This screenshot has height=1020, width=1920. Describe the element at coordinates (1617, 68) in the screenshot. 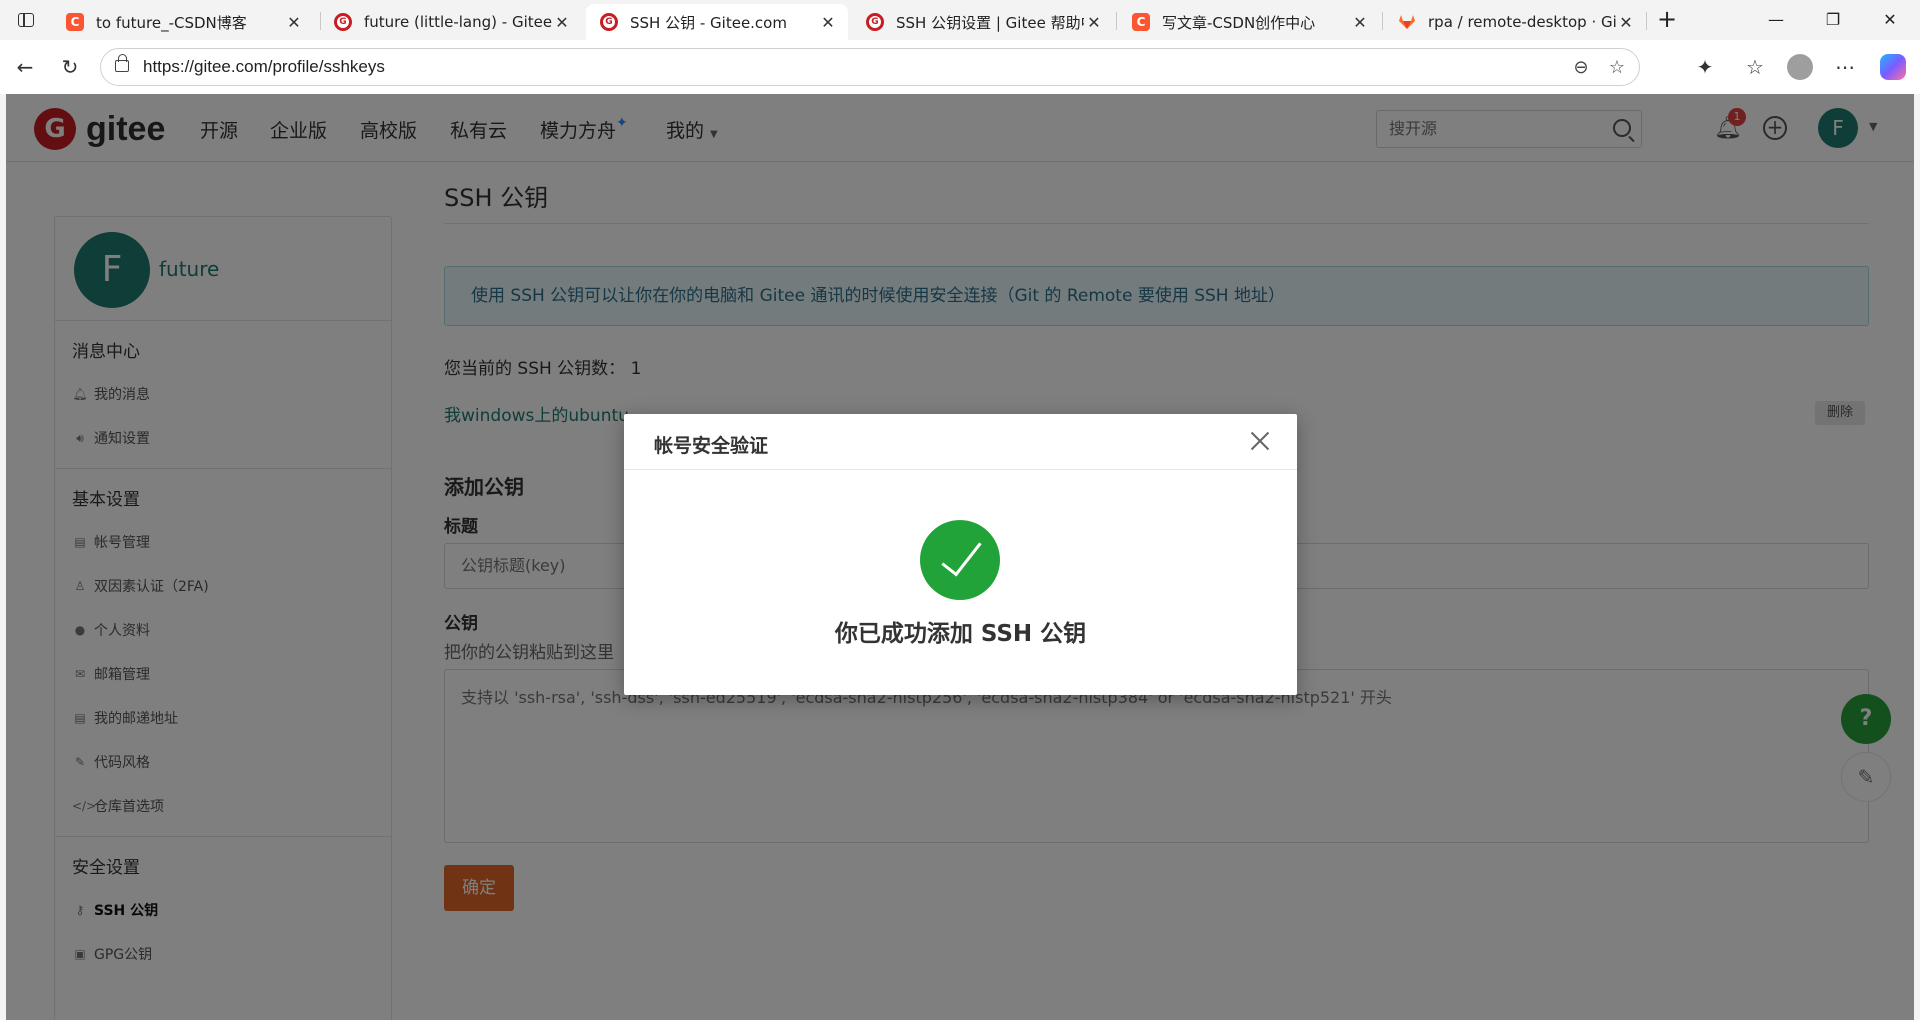

I see `favorite-star-icon: ☆` at that location.